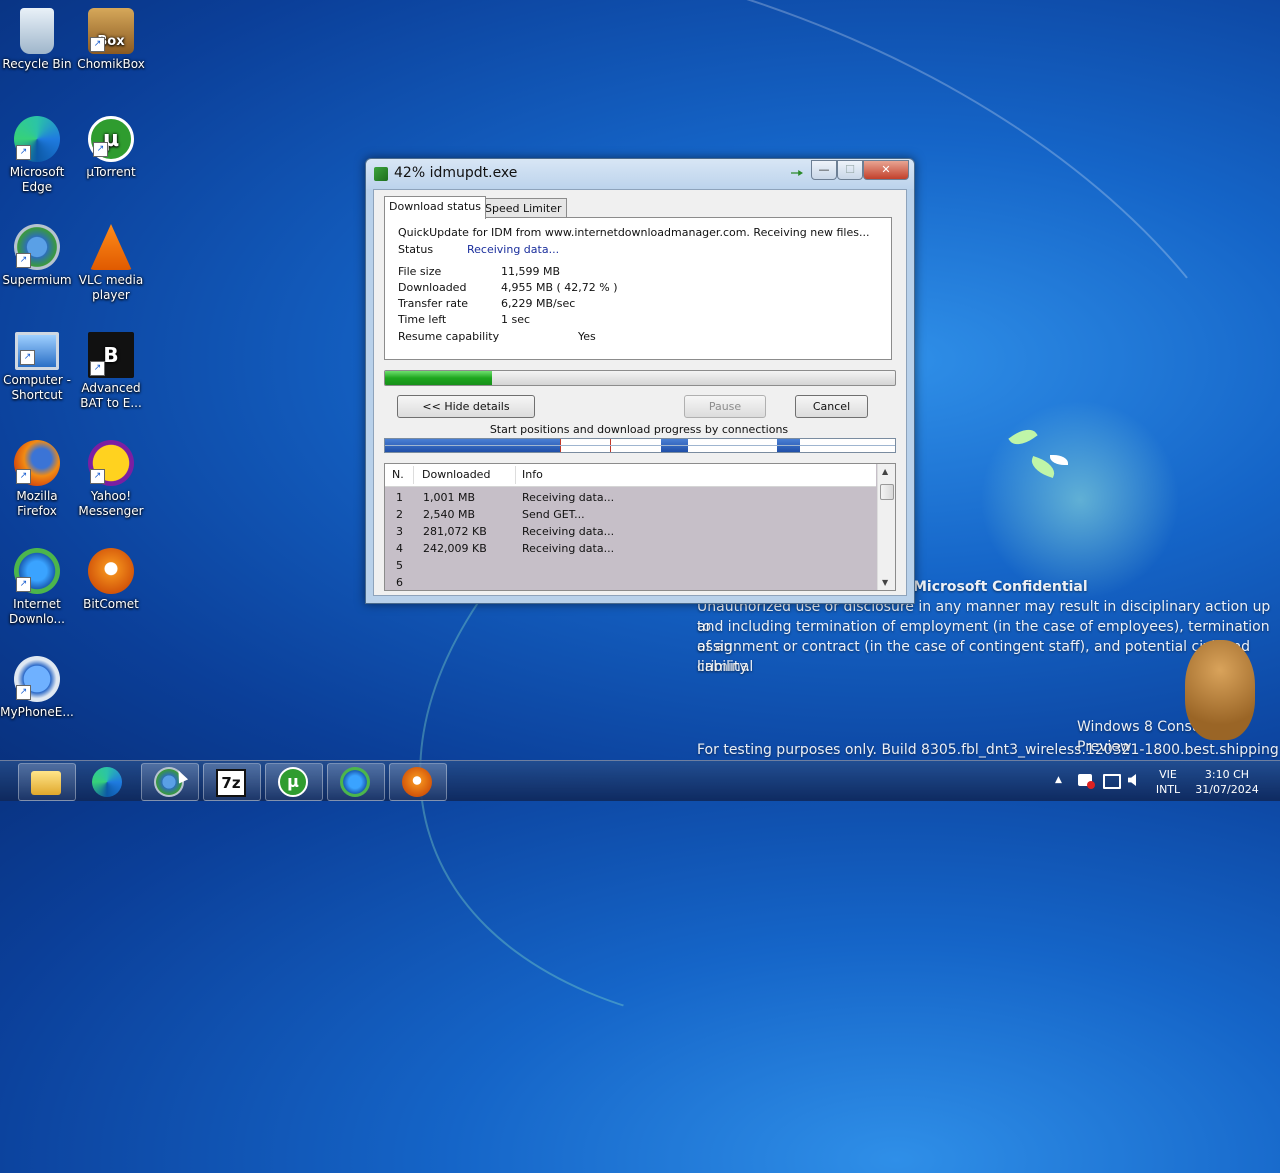 This screenshot has width=1280, height=1173. What do you see at coordinates (399, 514) in the screenshot?
I see `row-number: 2` at bounding box center [399, 514].